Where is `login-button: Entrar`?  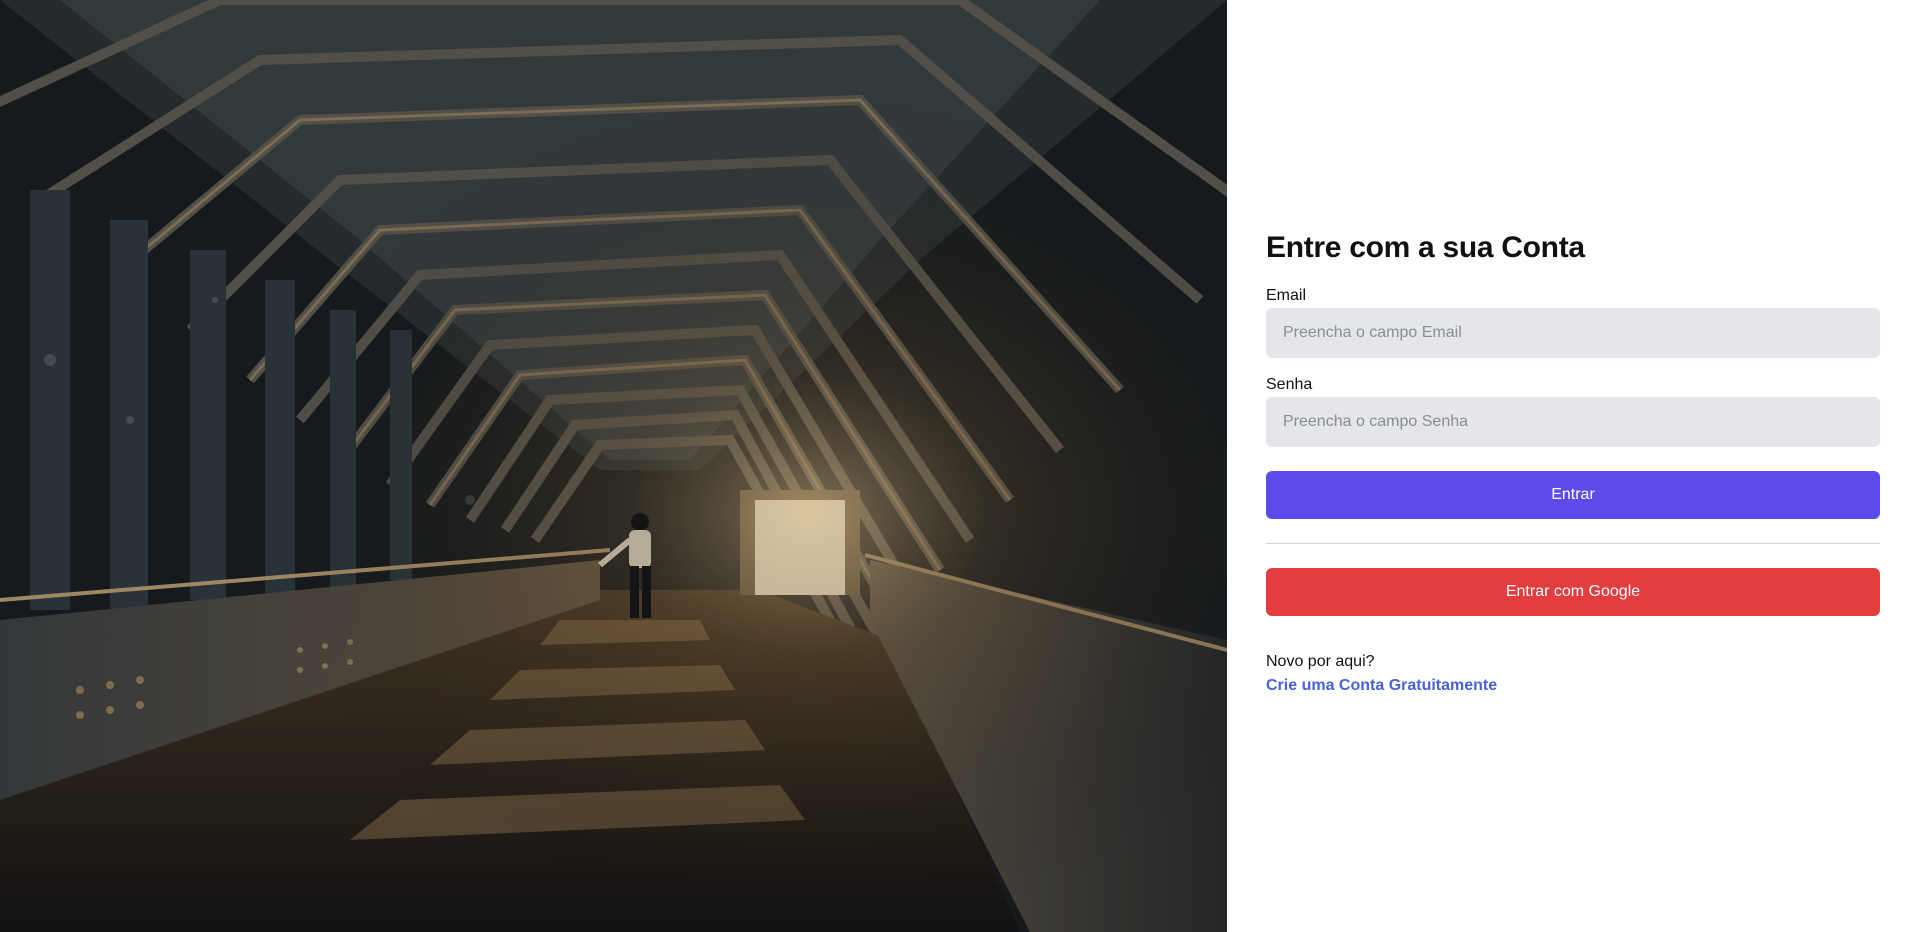
login-button: Entrar is located at coordinates (1573, 495).